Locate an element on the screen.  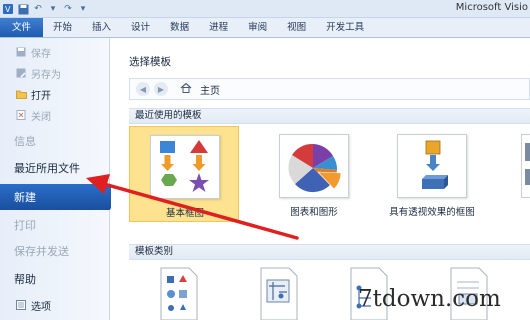
recent-templates-header: 最近使用的模板 is located at coordinates (329, 116).